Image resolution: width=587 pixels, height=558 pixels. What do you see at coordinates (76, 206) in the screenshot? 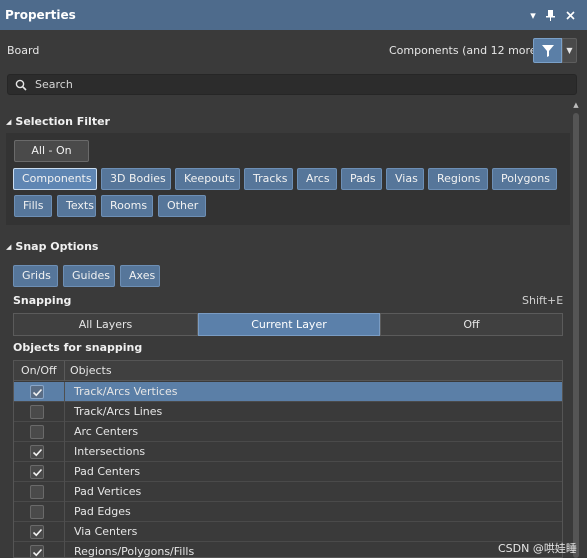
I see `filter-texts-button: Texts` at bounding box center [76, 206].